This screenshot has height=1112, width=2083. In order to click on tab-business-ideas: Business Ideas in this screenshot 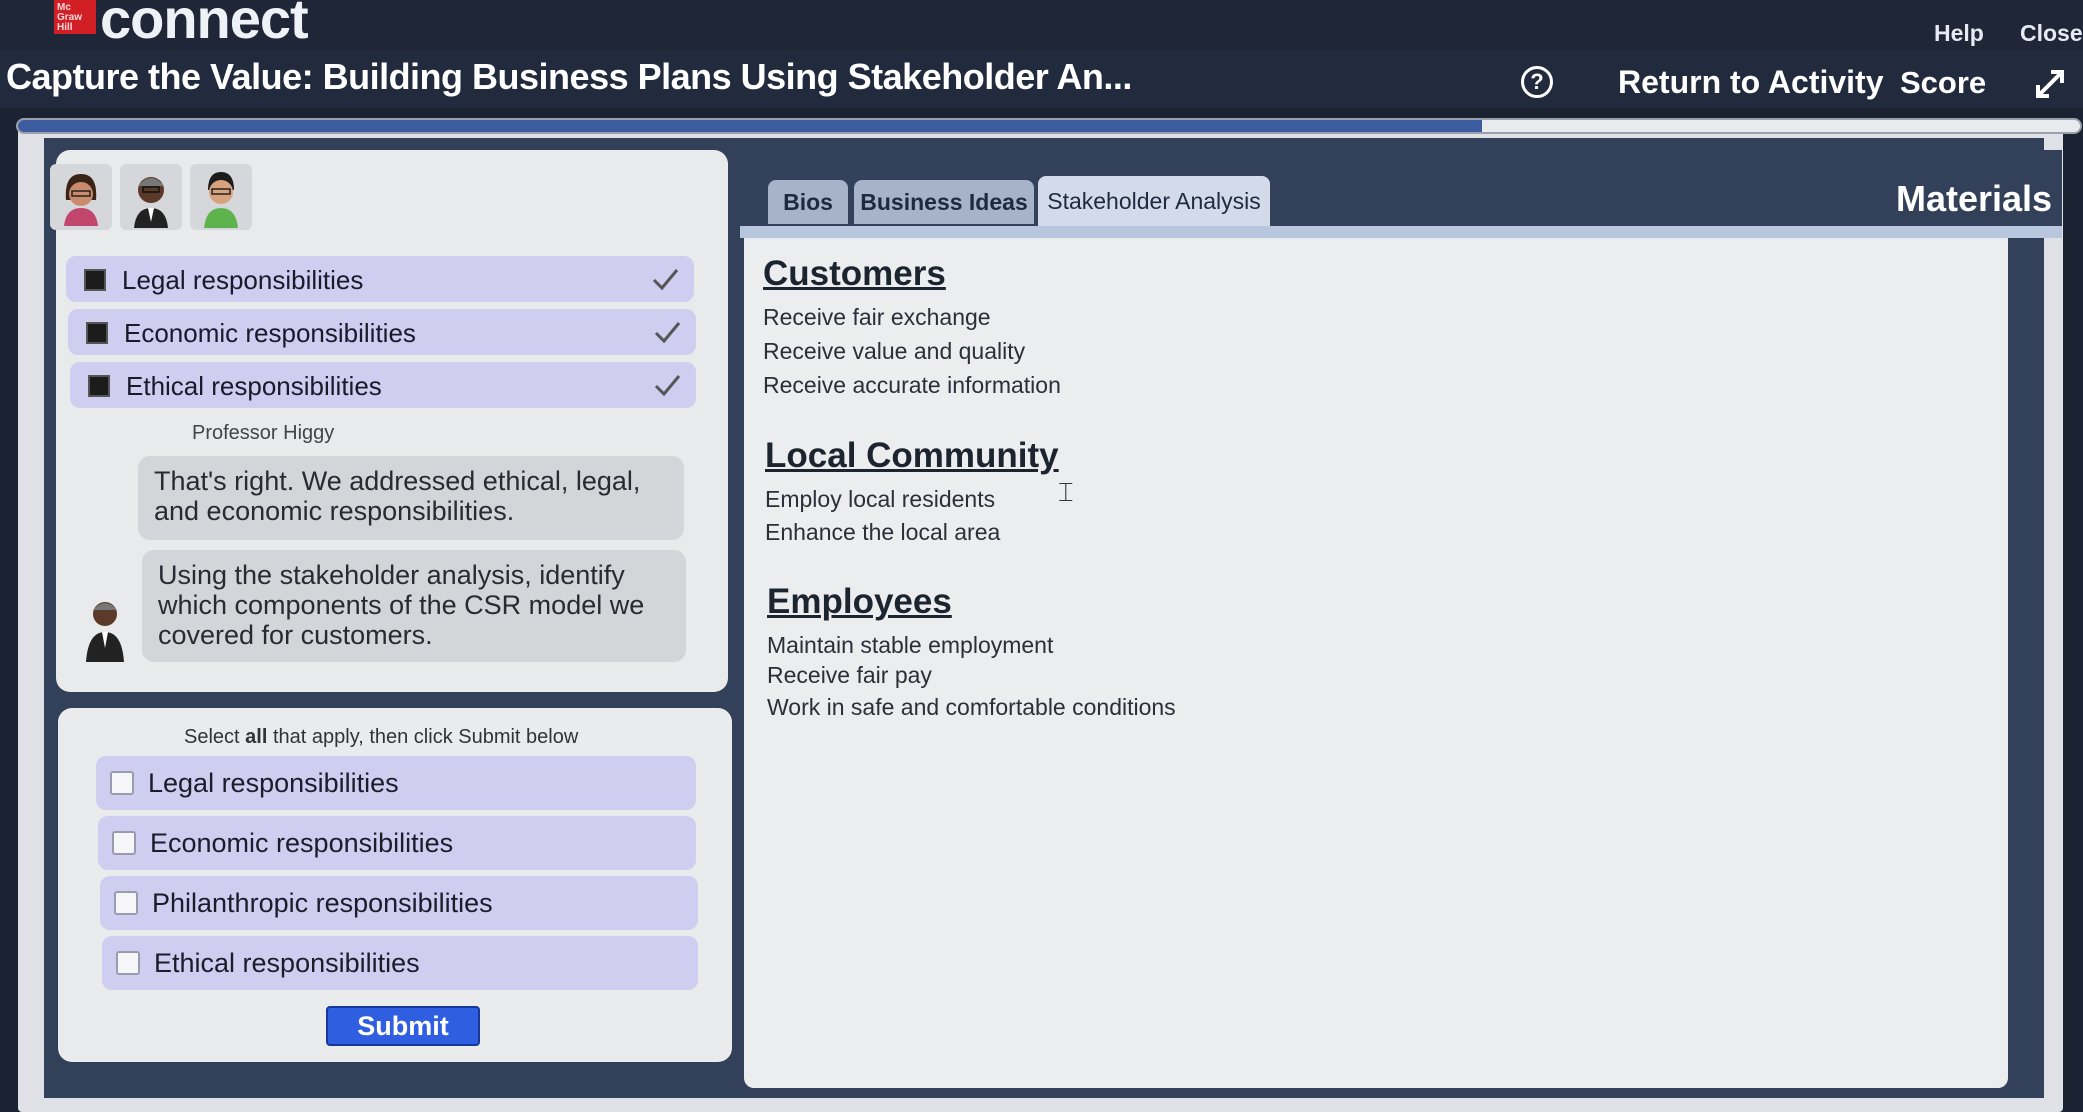, I will do `click(944, 202)`.